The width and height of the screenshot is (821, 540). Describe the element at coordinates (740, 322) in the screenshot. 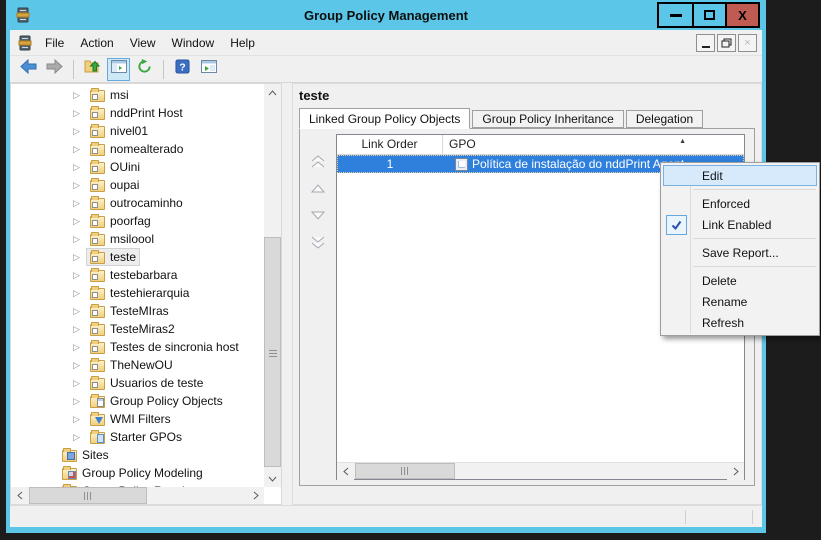

I see `context-menu-item-refresh: Refresh` at that location.